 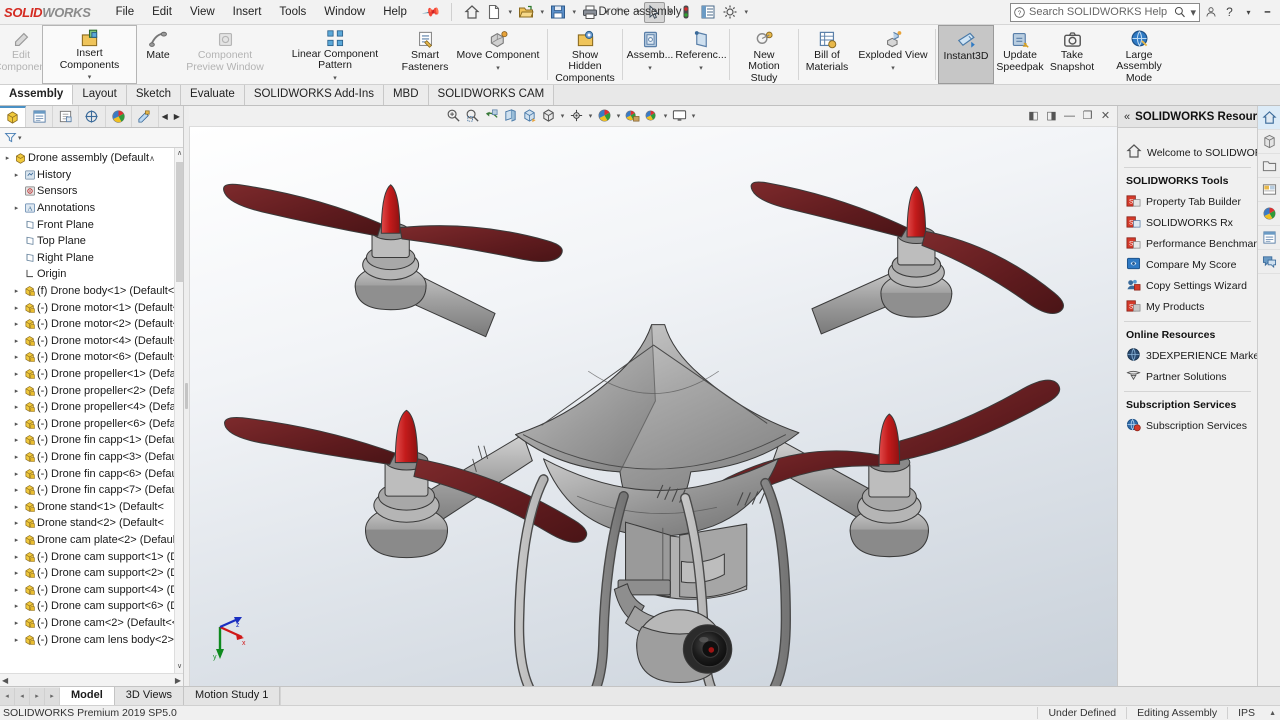 I want to click on tree-item-drone-motor-6-default: ▸ (-) Drone motor<6> (Default<, so click(x=91, y=357).